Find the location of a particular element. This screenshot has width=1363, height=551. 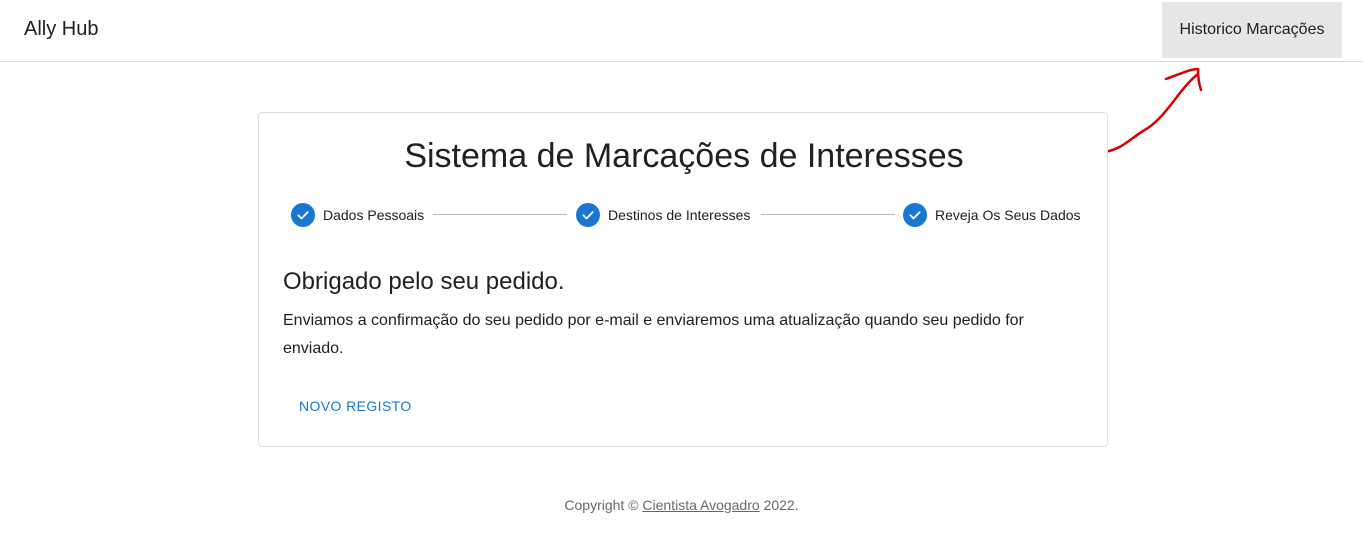

footer: Copyright © Cientista Avogadro 2022. is located at coordinates (681, 505).